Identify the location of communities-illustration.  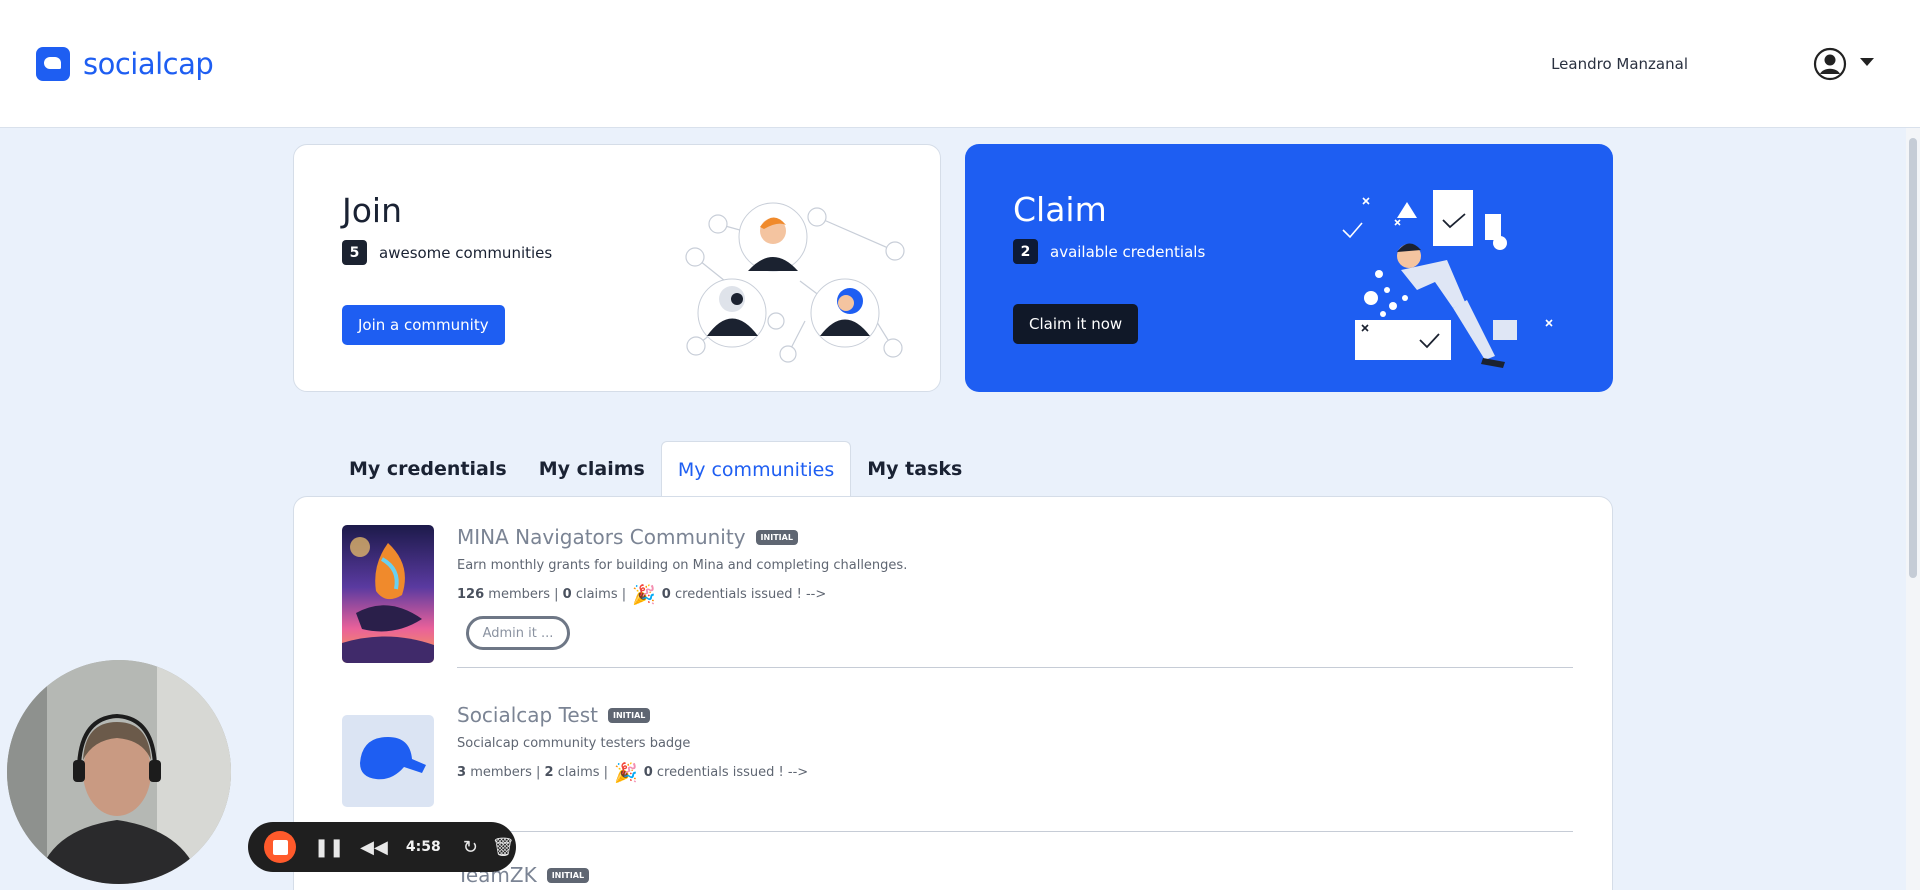
(795, 282).